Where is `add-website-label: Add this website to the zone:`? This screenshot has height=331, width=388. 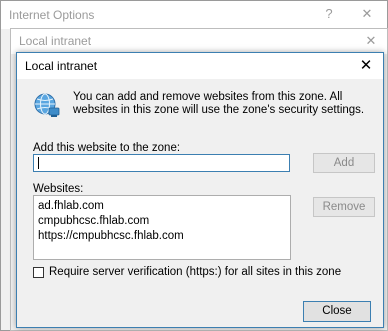
add-website-label: Add this website to the zone: is located at coordinates (107, 148).